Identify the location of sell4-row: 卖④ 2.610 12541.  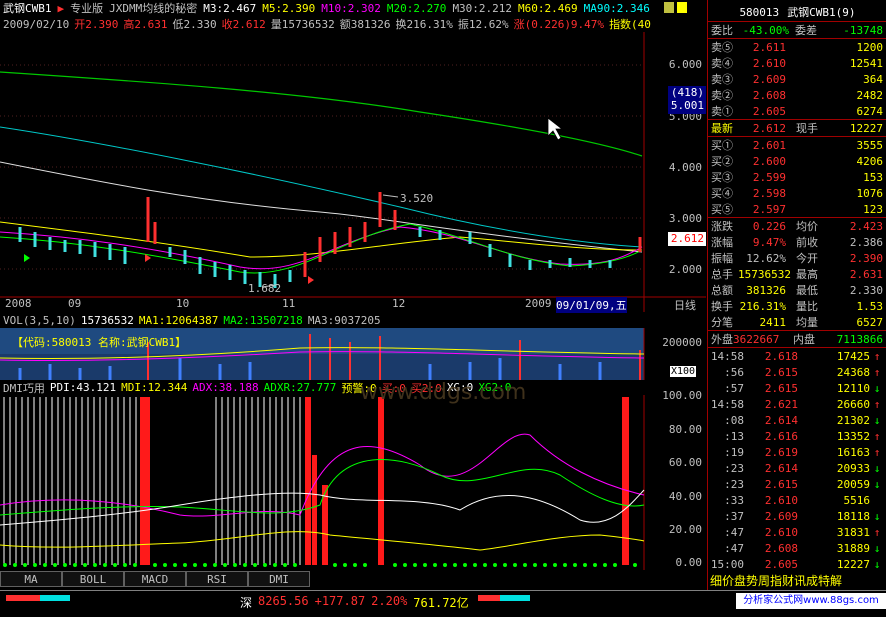
(797, 63).